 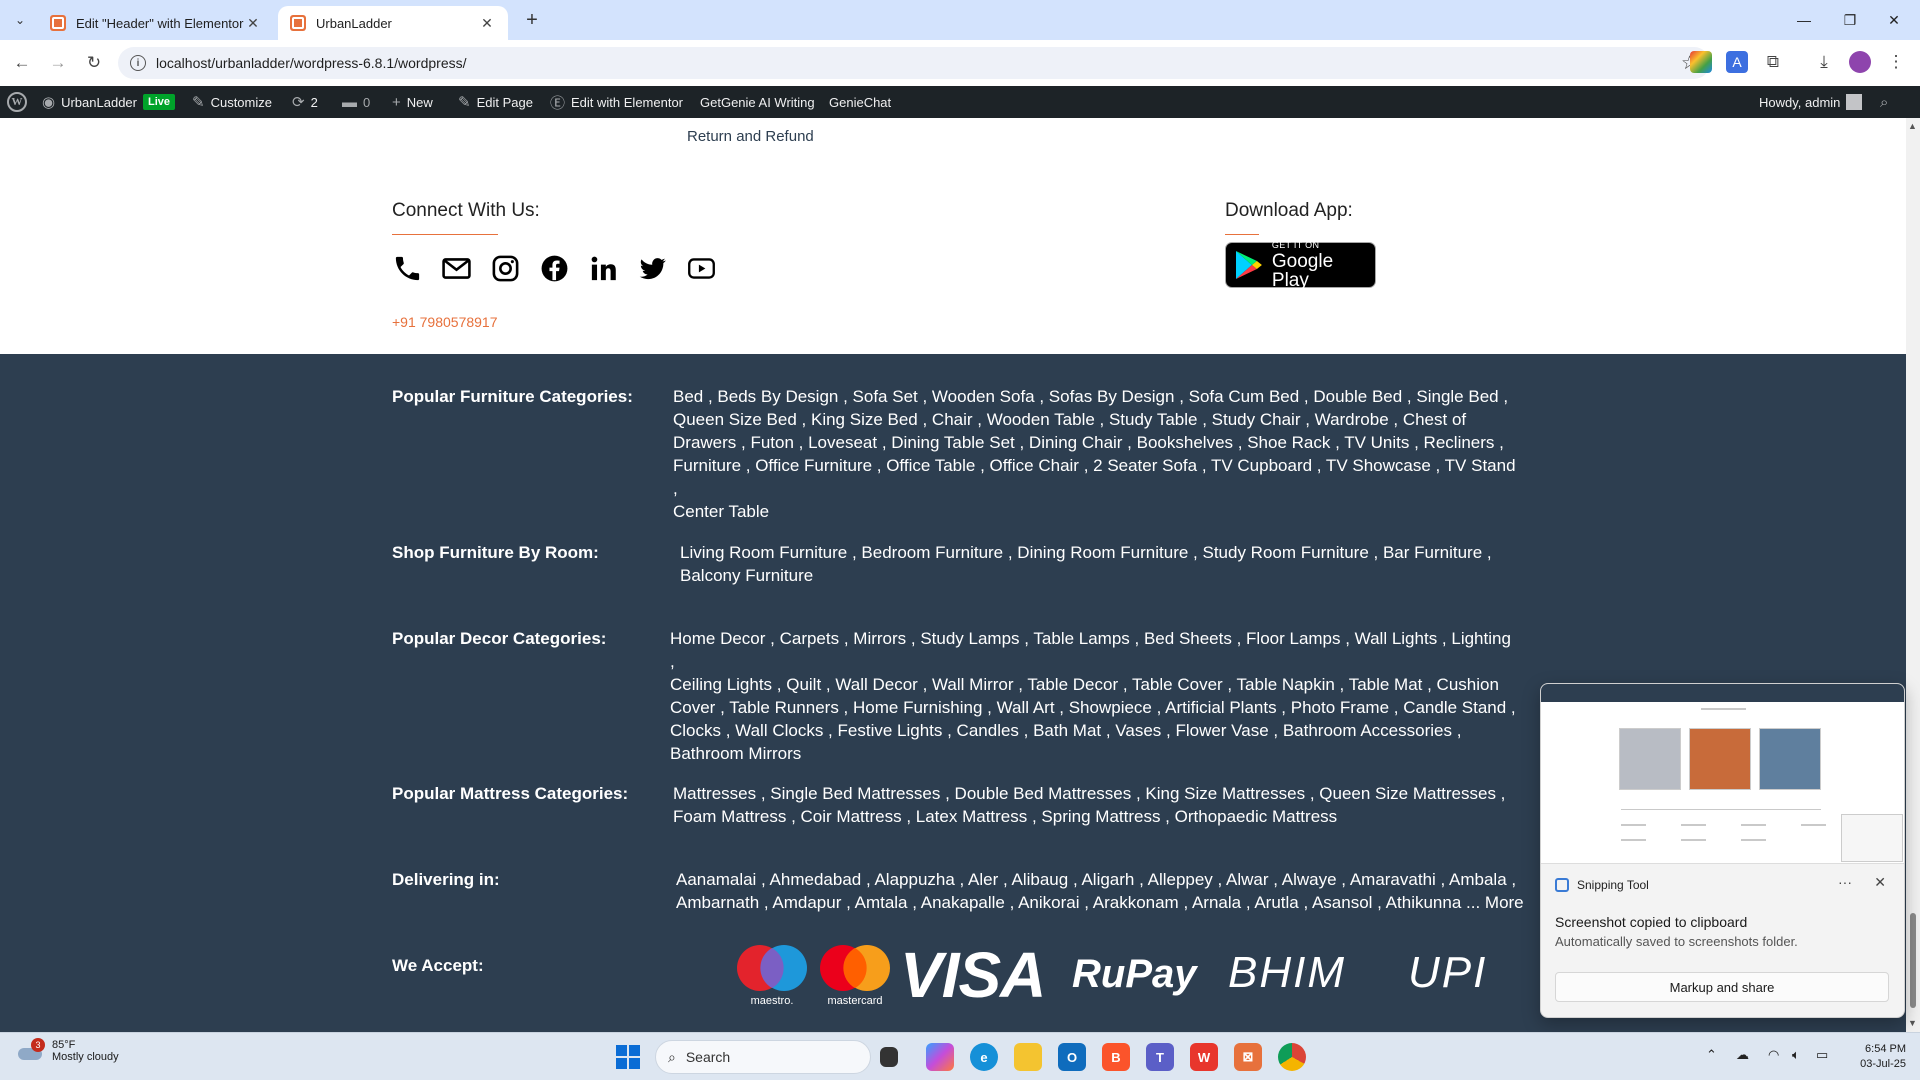 I want to click on wifi-icon: ◠, so click(x=1773, y=1055).